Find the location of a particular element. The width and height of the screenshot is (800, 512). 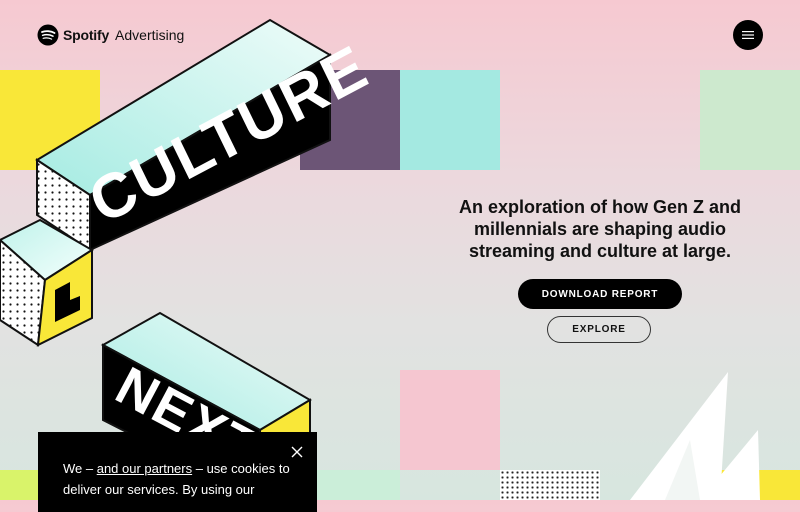

download-report-button: DOWNLOAD REPORT is located at coordinates (600, 294).